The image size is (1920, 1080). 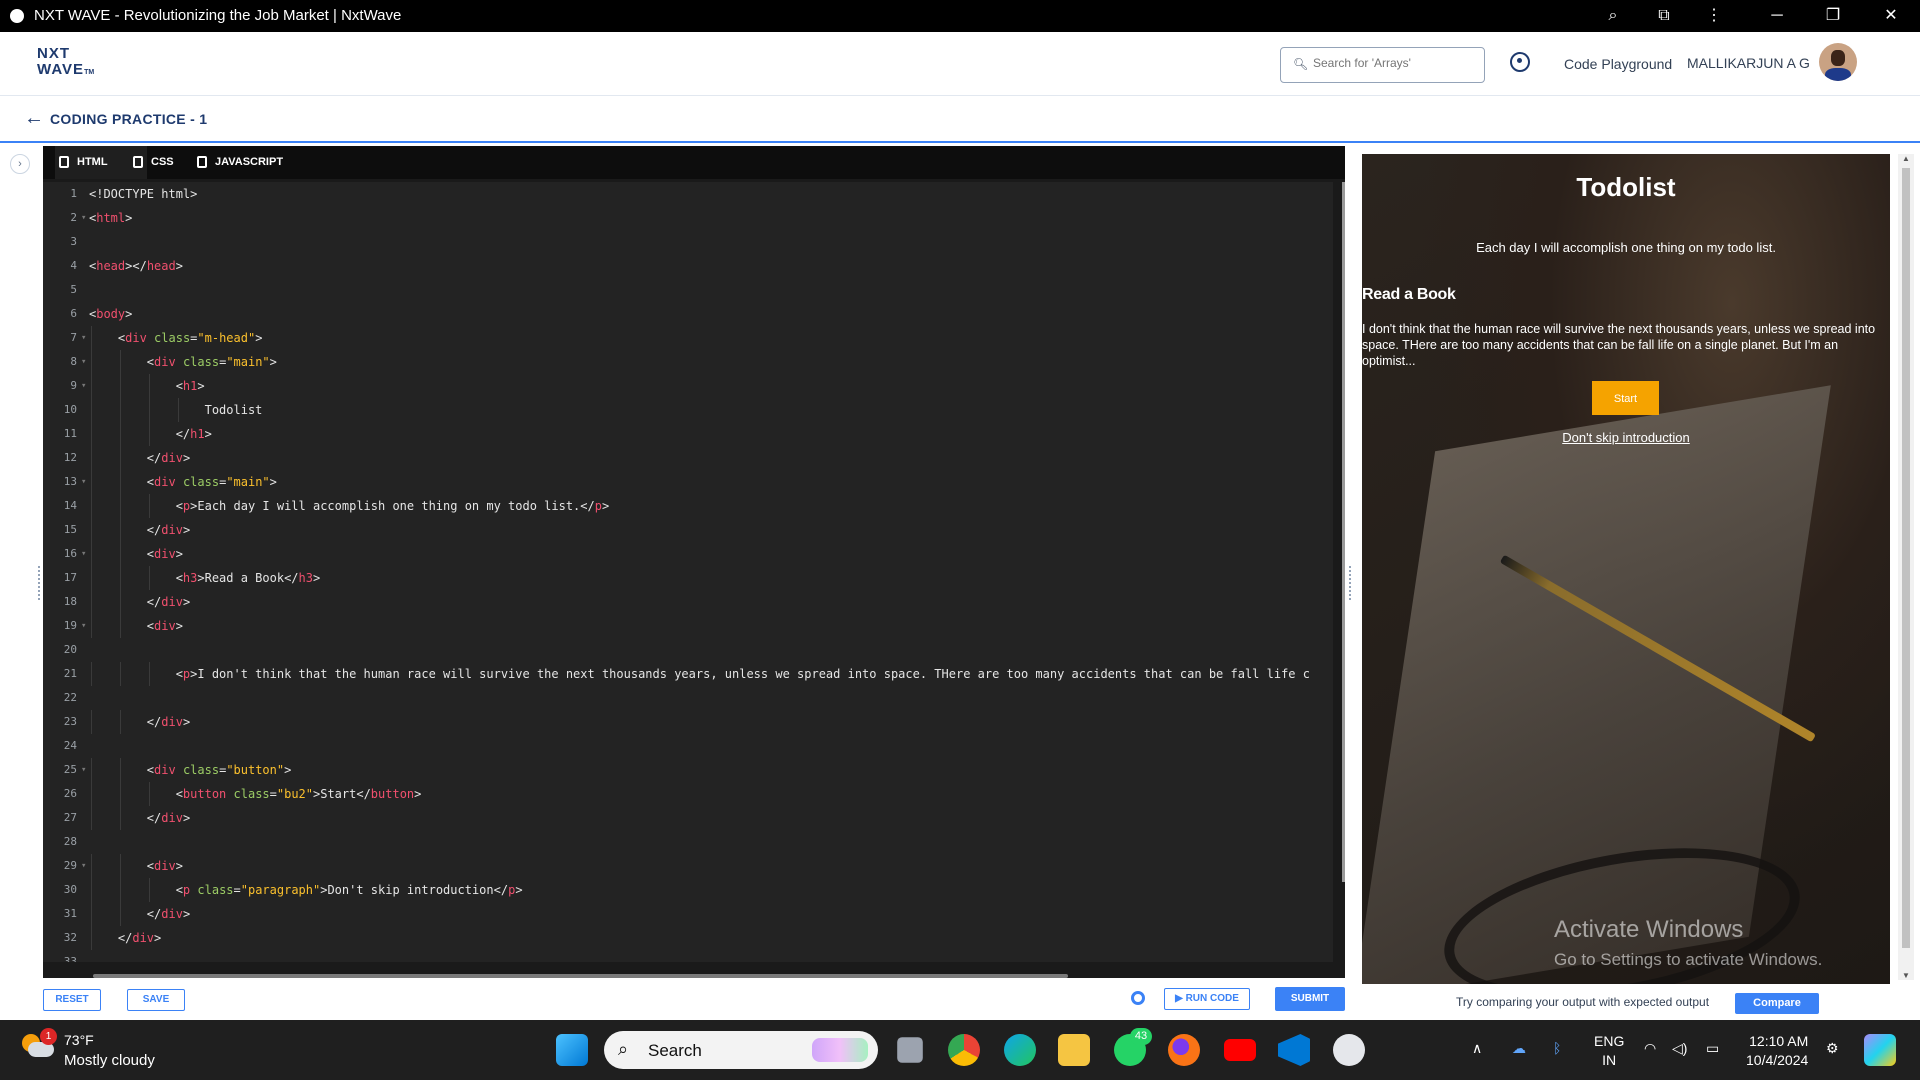 I want to click on bluetooth-icon: ᛒ, so click(x=1557, y=1048).